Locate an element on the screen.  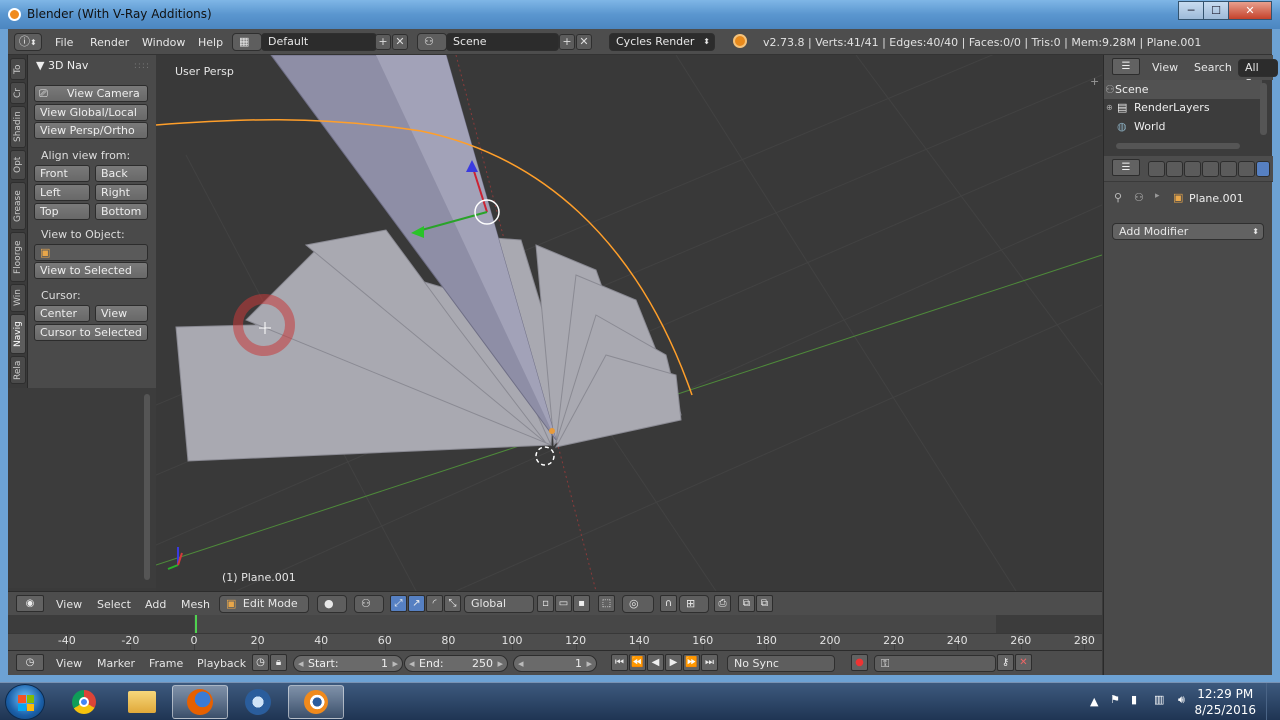
tab-shading: Shadin is located at coordinates (18, 127).